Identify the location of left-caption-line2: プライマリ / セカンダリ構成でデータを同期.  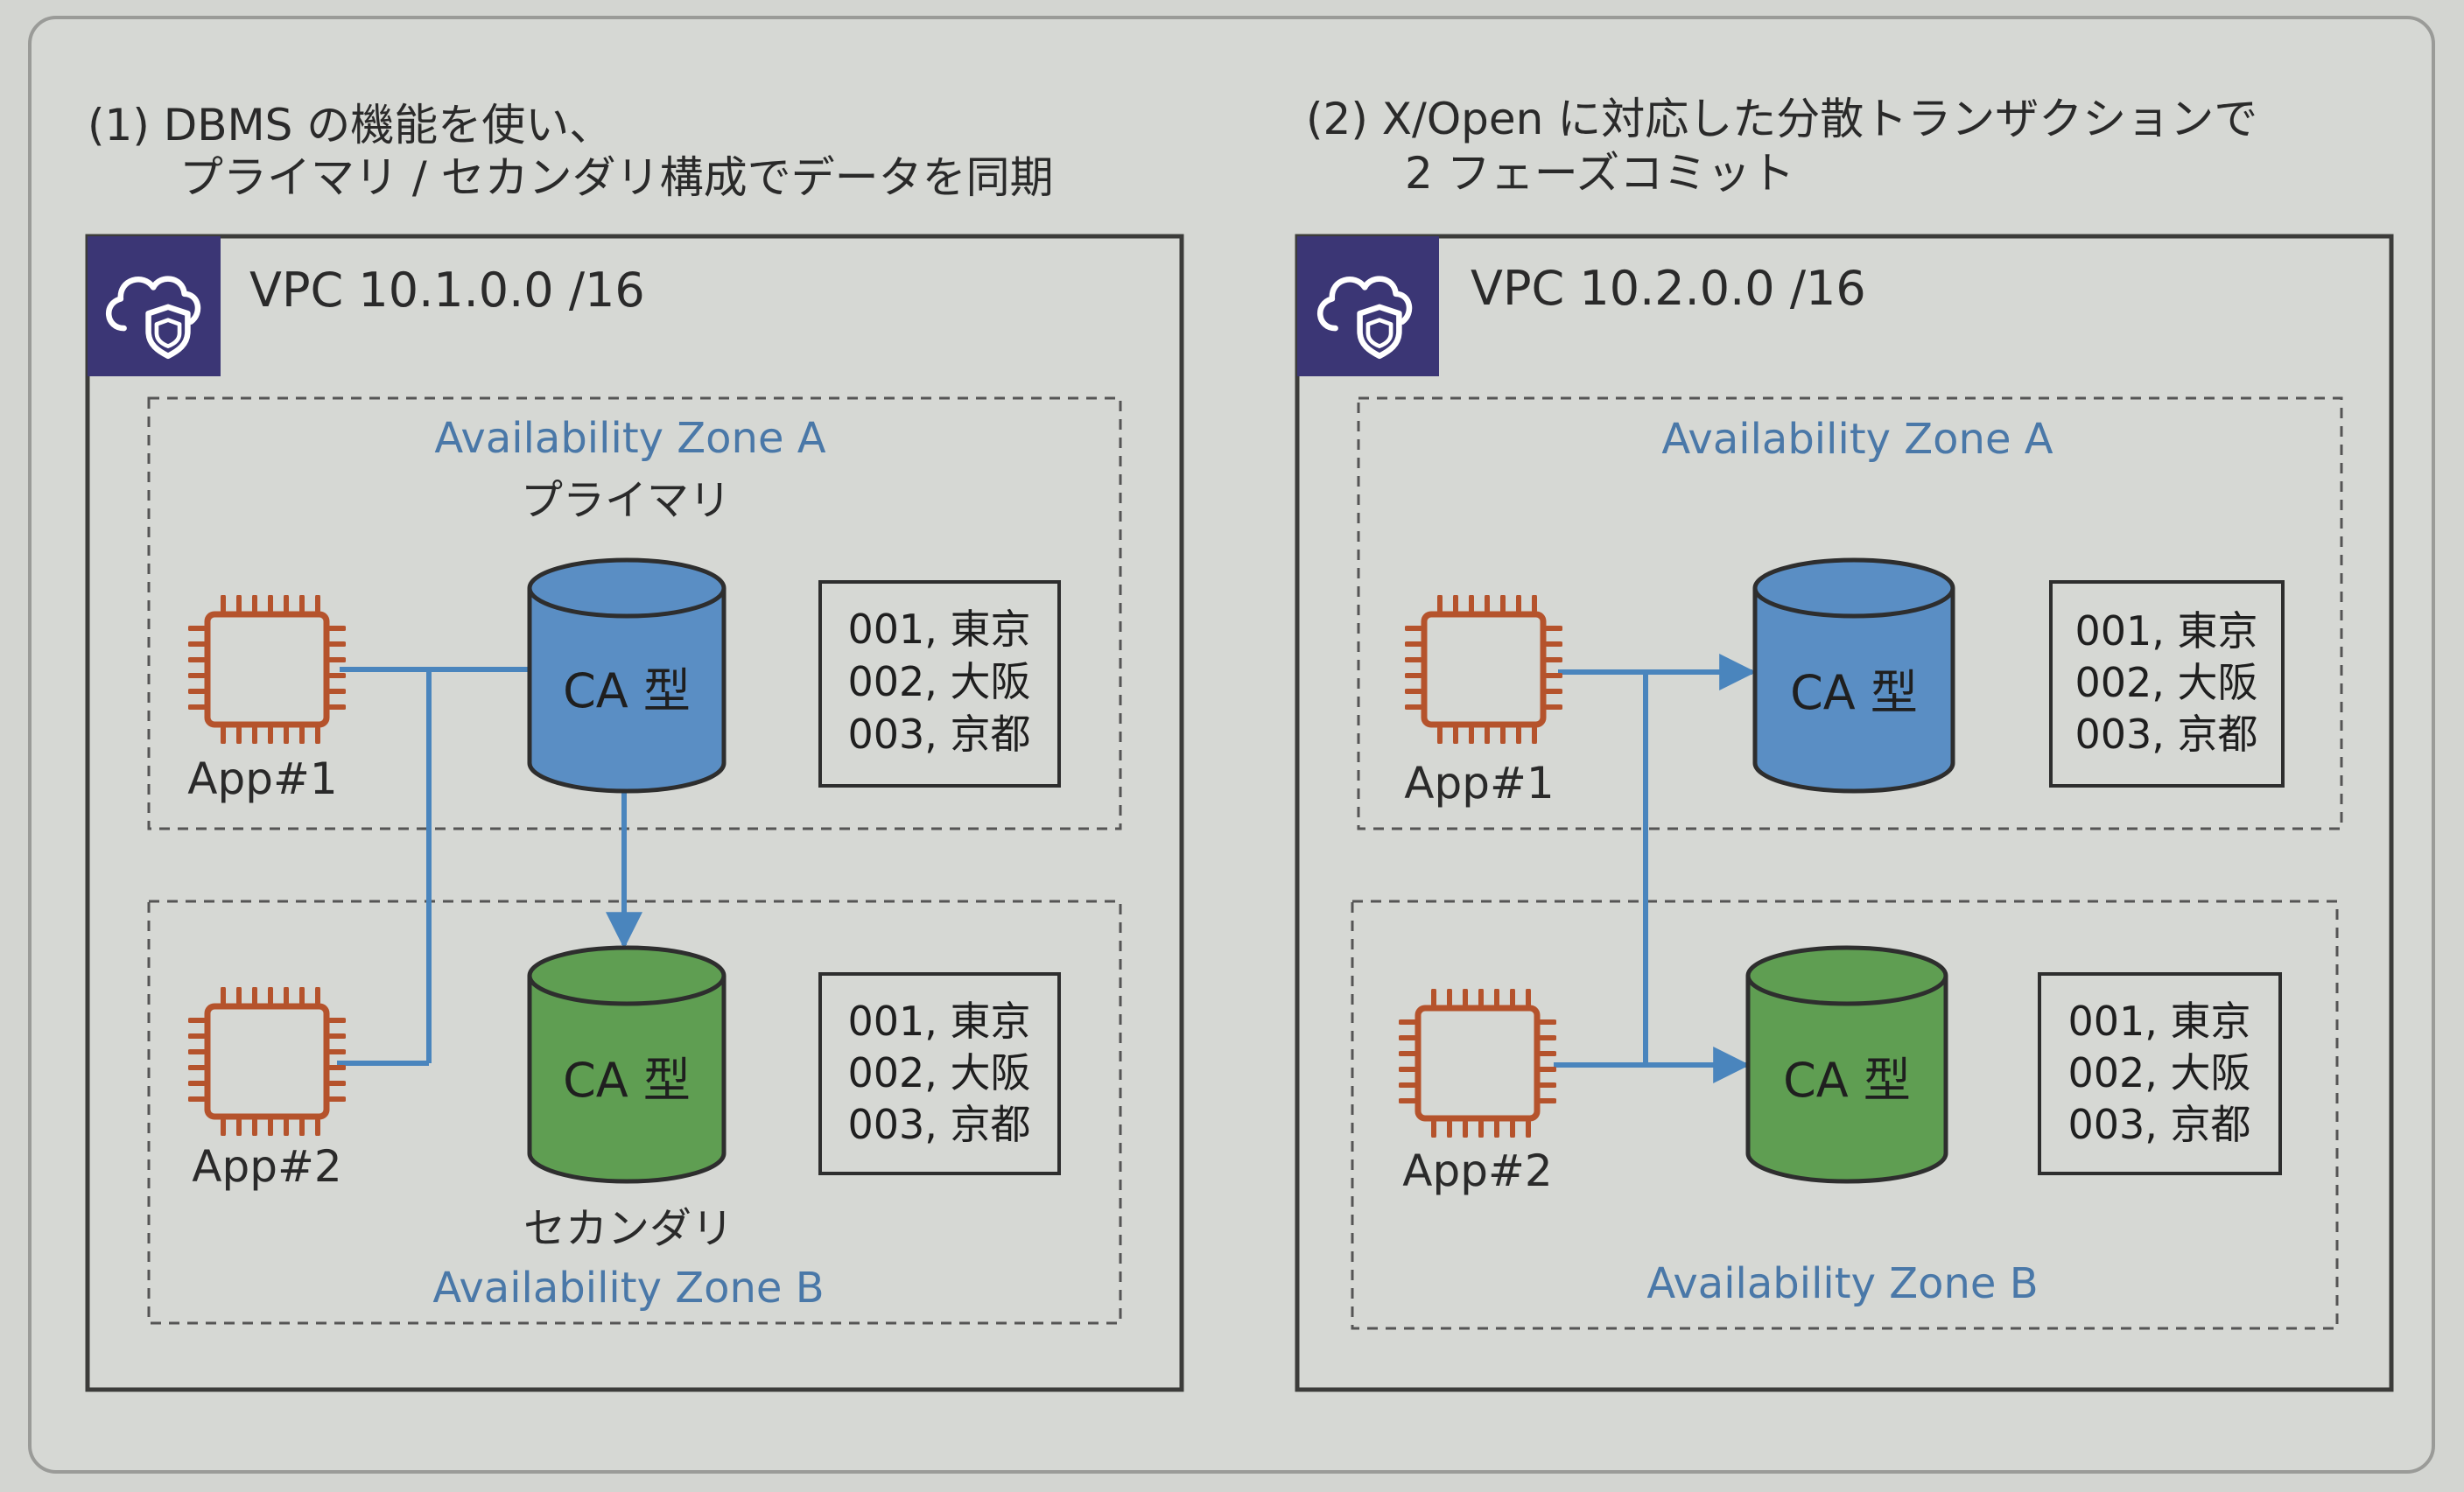
(616, 177).